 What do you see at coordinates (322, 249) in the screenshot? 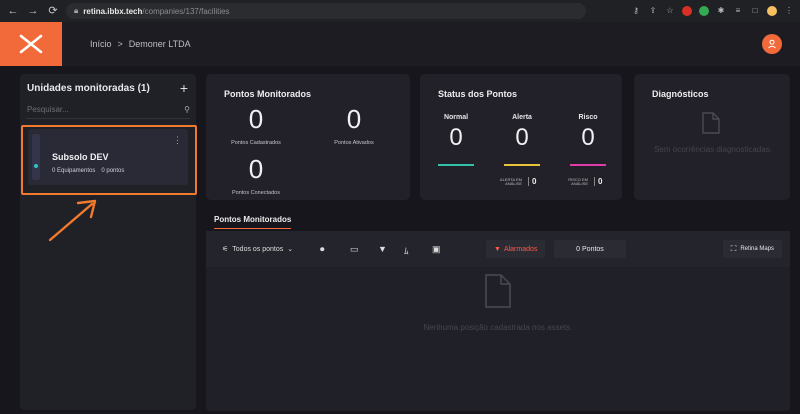
I see `toggle-icon: ⏺` at bounding box center [322, 249].